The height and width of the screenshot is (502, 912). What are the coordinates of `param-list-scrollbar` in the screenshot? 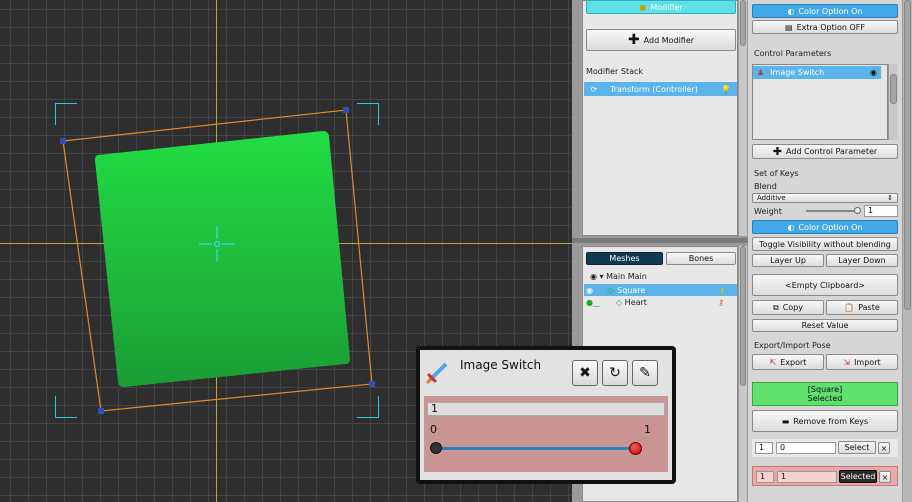 It's located at (893, 102).